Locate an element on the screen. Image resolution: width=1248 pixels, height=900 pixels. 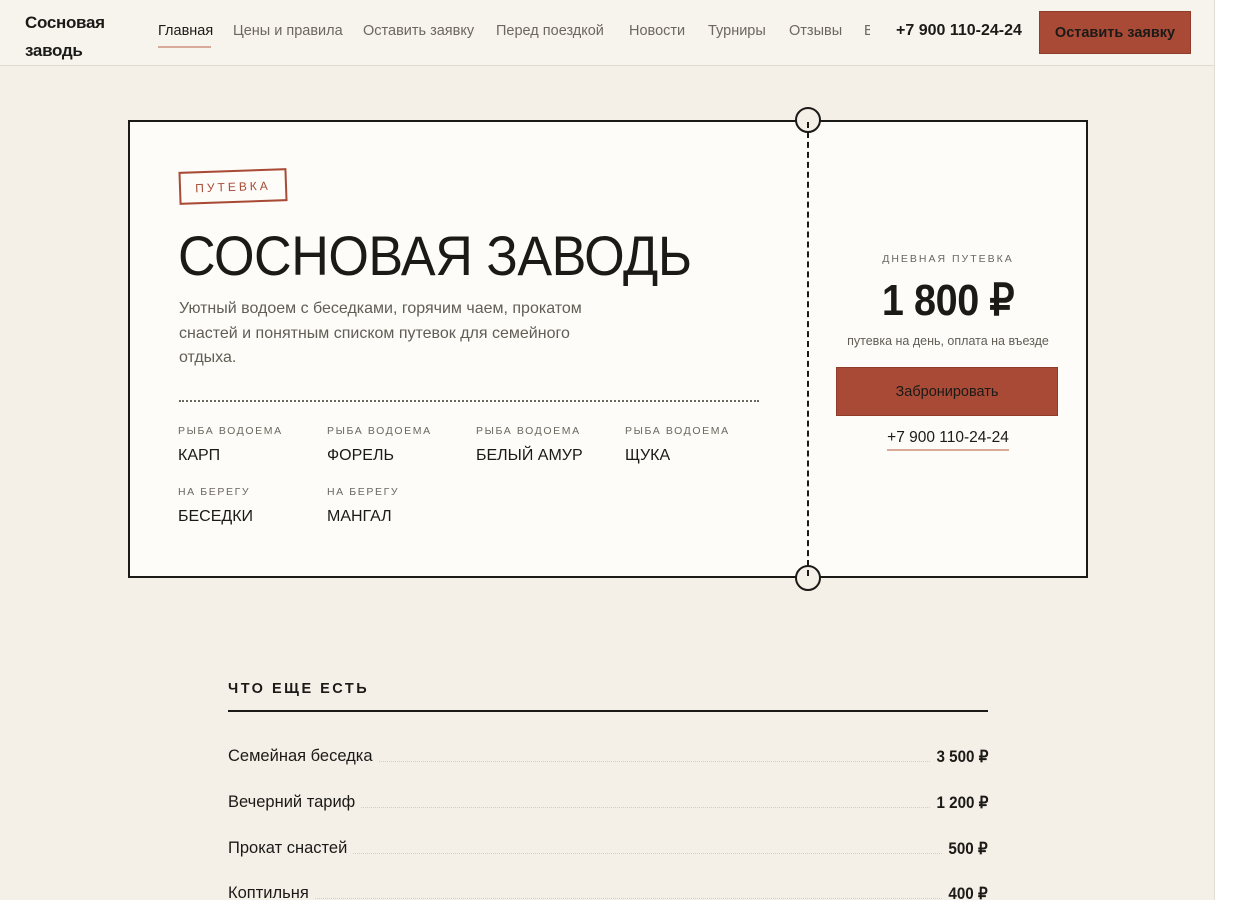
extras-divider is located at coordinates (608, 711).